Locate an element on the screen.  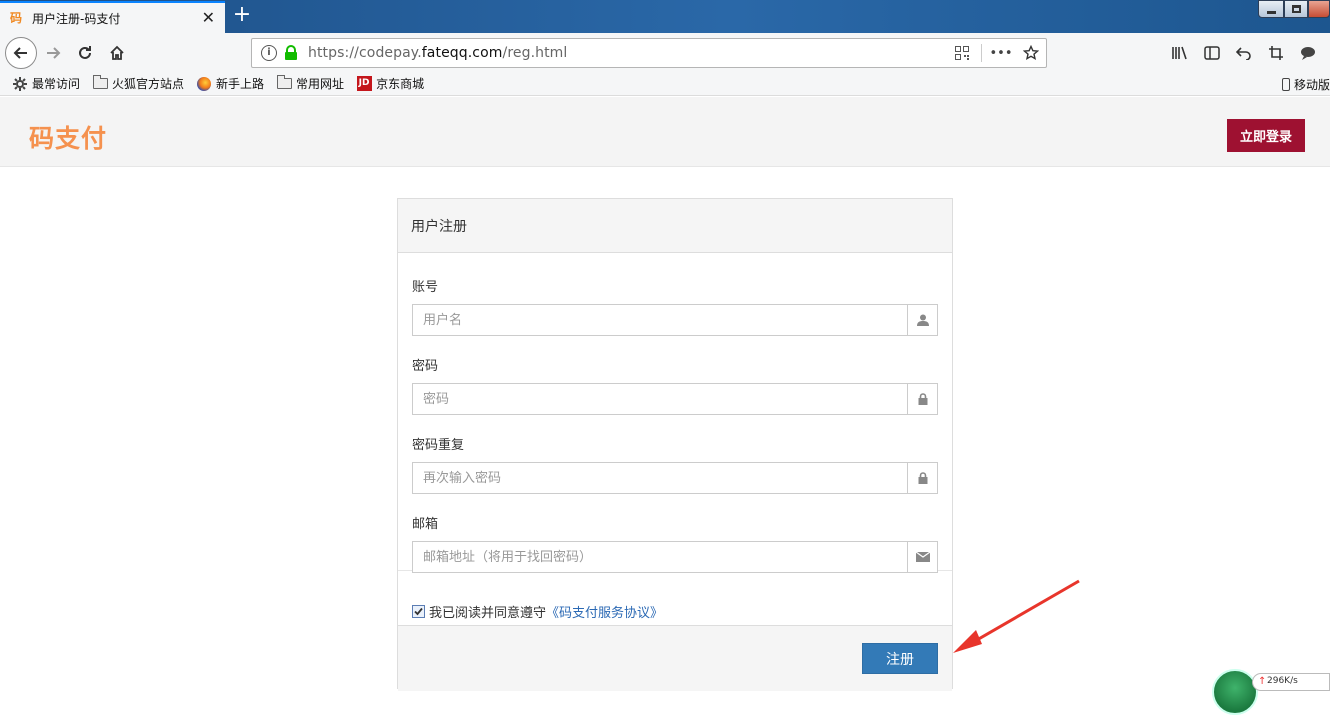
network-speed-widget: ↑ 296K/s is located at coordinates (1270, 692).